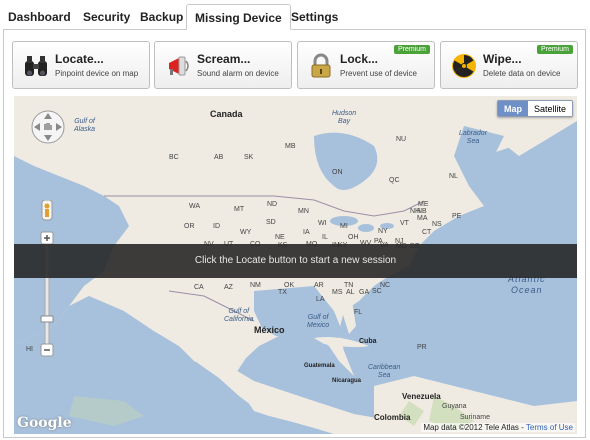  I want to click on state-label: OK, so click(289, 285).